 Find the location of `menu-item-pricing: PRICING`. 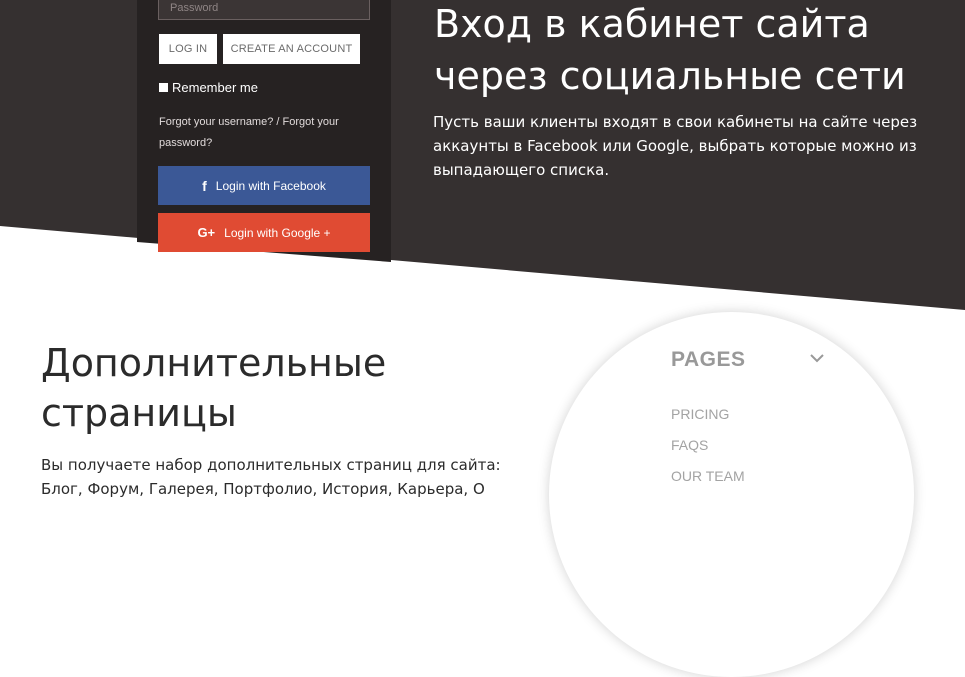

menu-item-pricing: PRICING is located at coordinates (700, 414).